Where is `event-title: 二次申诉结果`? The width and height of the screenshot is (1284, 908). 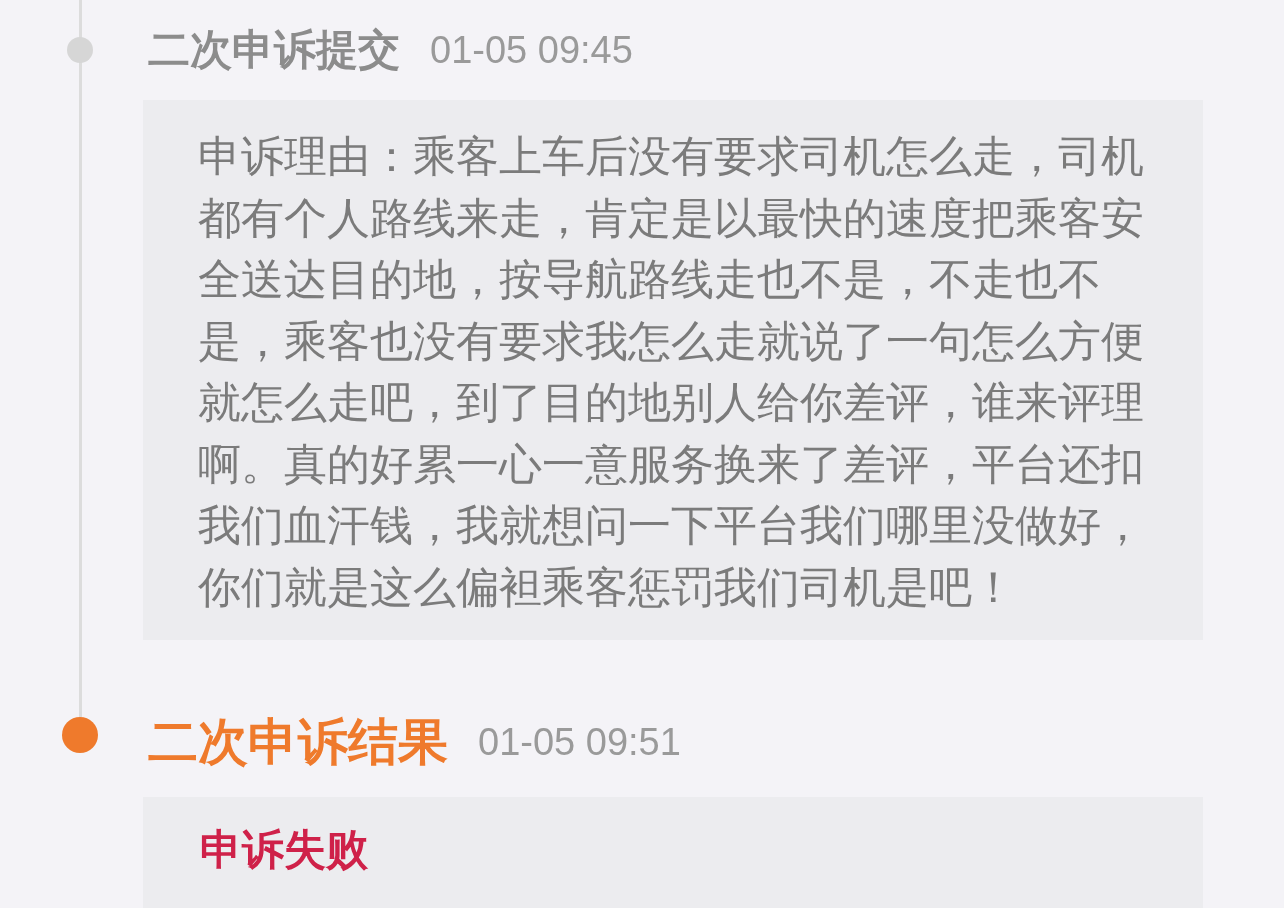
event-title: 二次申诉结果 is located at coordinates (298, 742).